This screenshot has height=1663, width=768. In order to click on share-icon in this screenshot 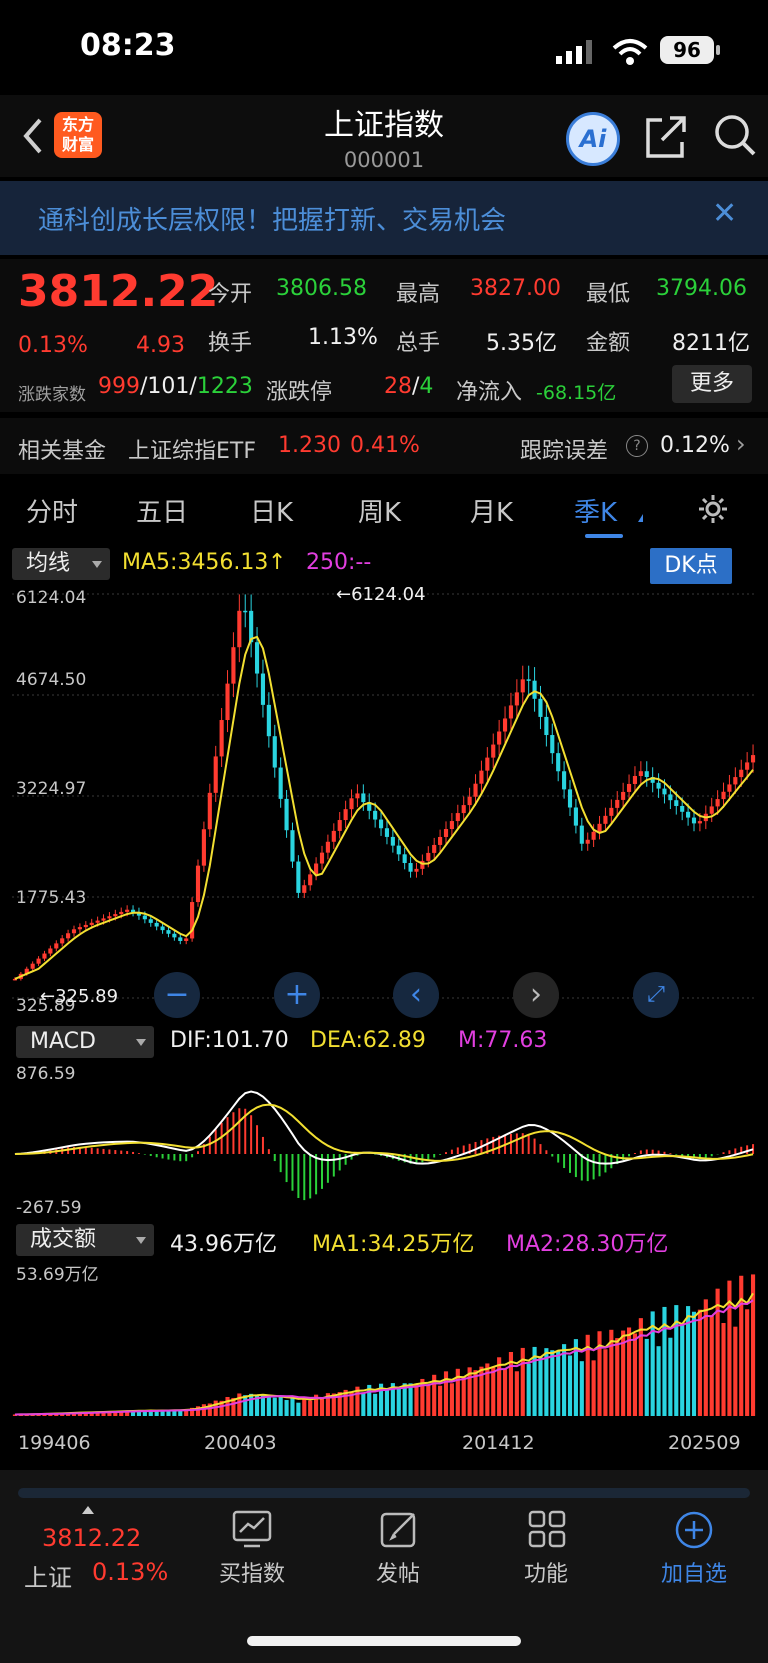, I will do `click(666, 136)`.